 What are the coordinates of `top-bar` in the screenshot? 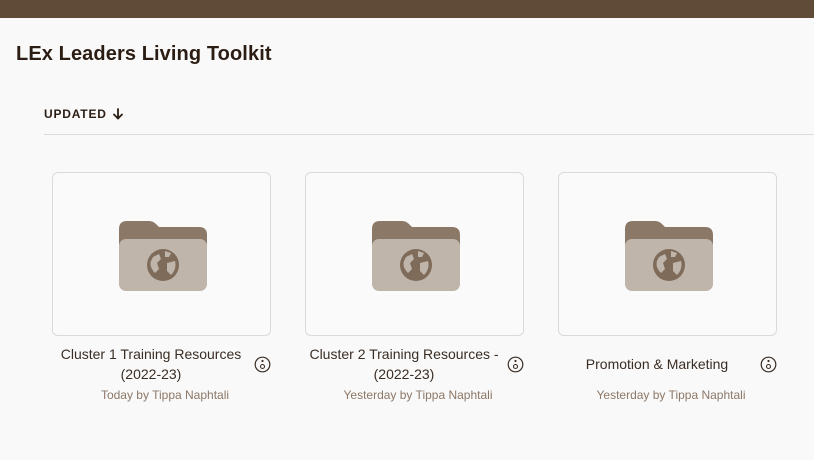 It's located at (407, 9).